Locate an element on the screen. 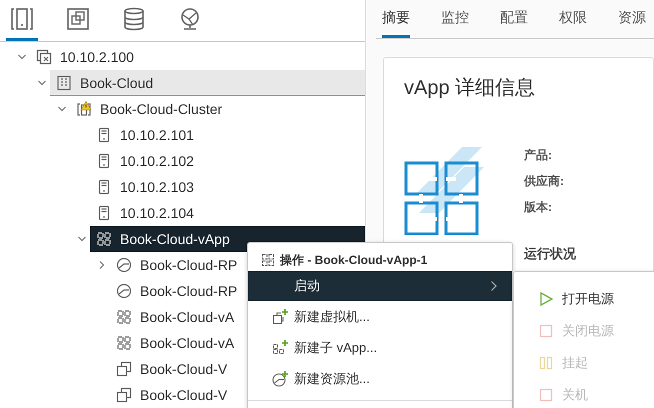 The height and width of the screenshot is (408, 654). node-label: Book-Cloud-Cluster is located at coordinates (161, 109).